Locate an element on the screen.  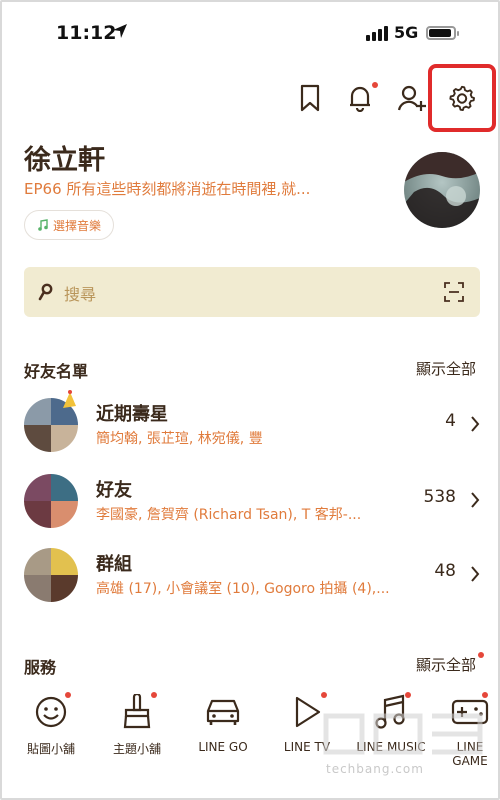
search-icon is located at coordinates (46, 294).